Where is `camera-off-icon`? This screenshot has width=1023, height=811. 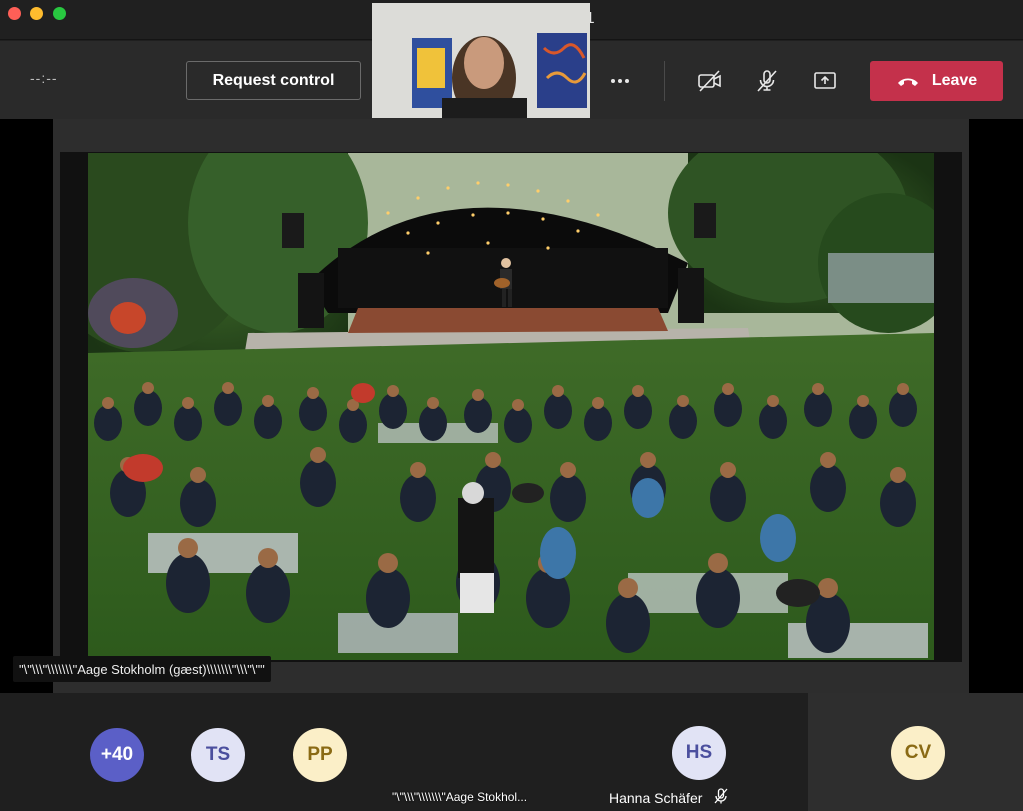 camera-off-icon is located at coordinates (710, 81).